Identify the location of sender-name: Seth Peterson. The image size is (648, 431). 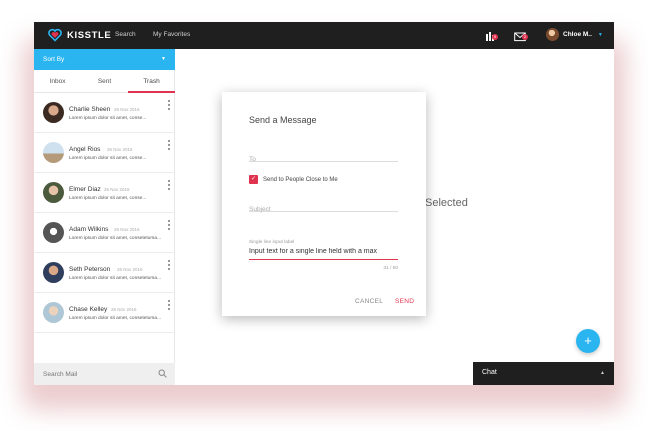
(90, 269).